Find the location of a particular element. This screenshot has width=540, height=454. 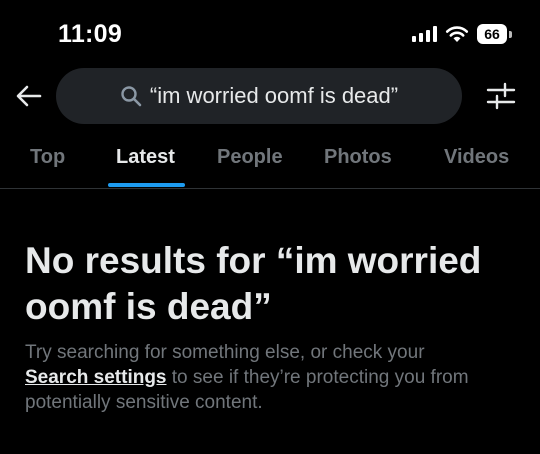

back-button is located at coordinates (29, 96).